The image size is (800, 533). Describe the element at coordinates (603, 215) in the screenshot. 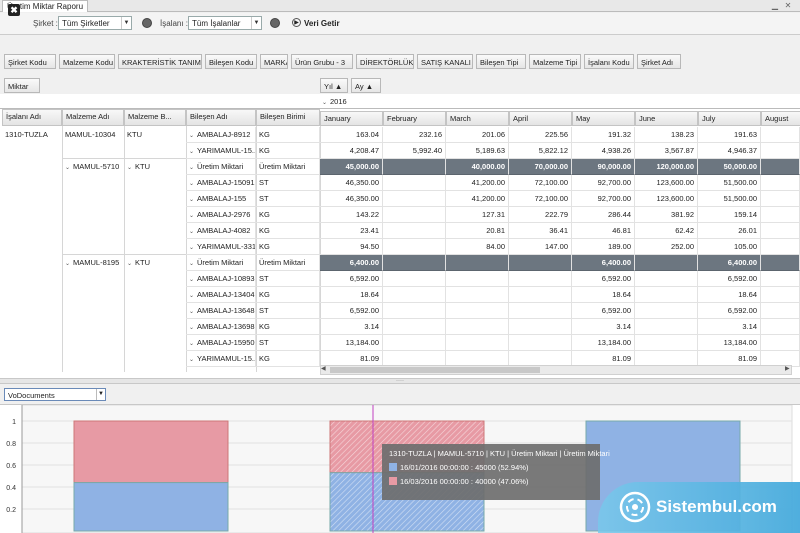

I see `value-cell: 286.44` at that location.